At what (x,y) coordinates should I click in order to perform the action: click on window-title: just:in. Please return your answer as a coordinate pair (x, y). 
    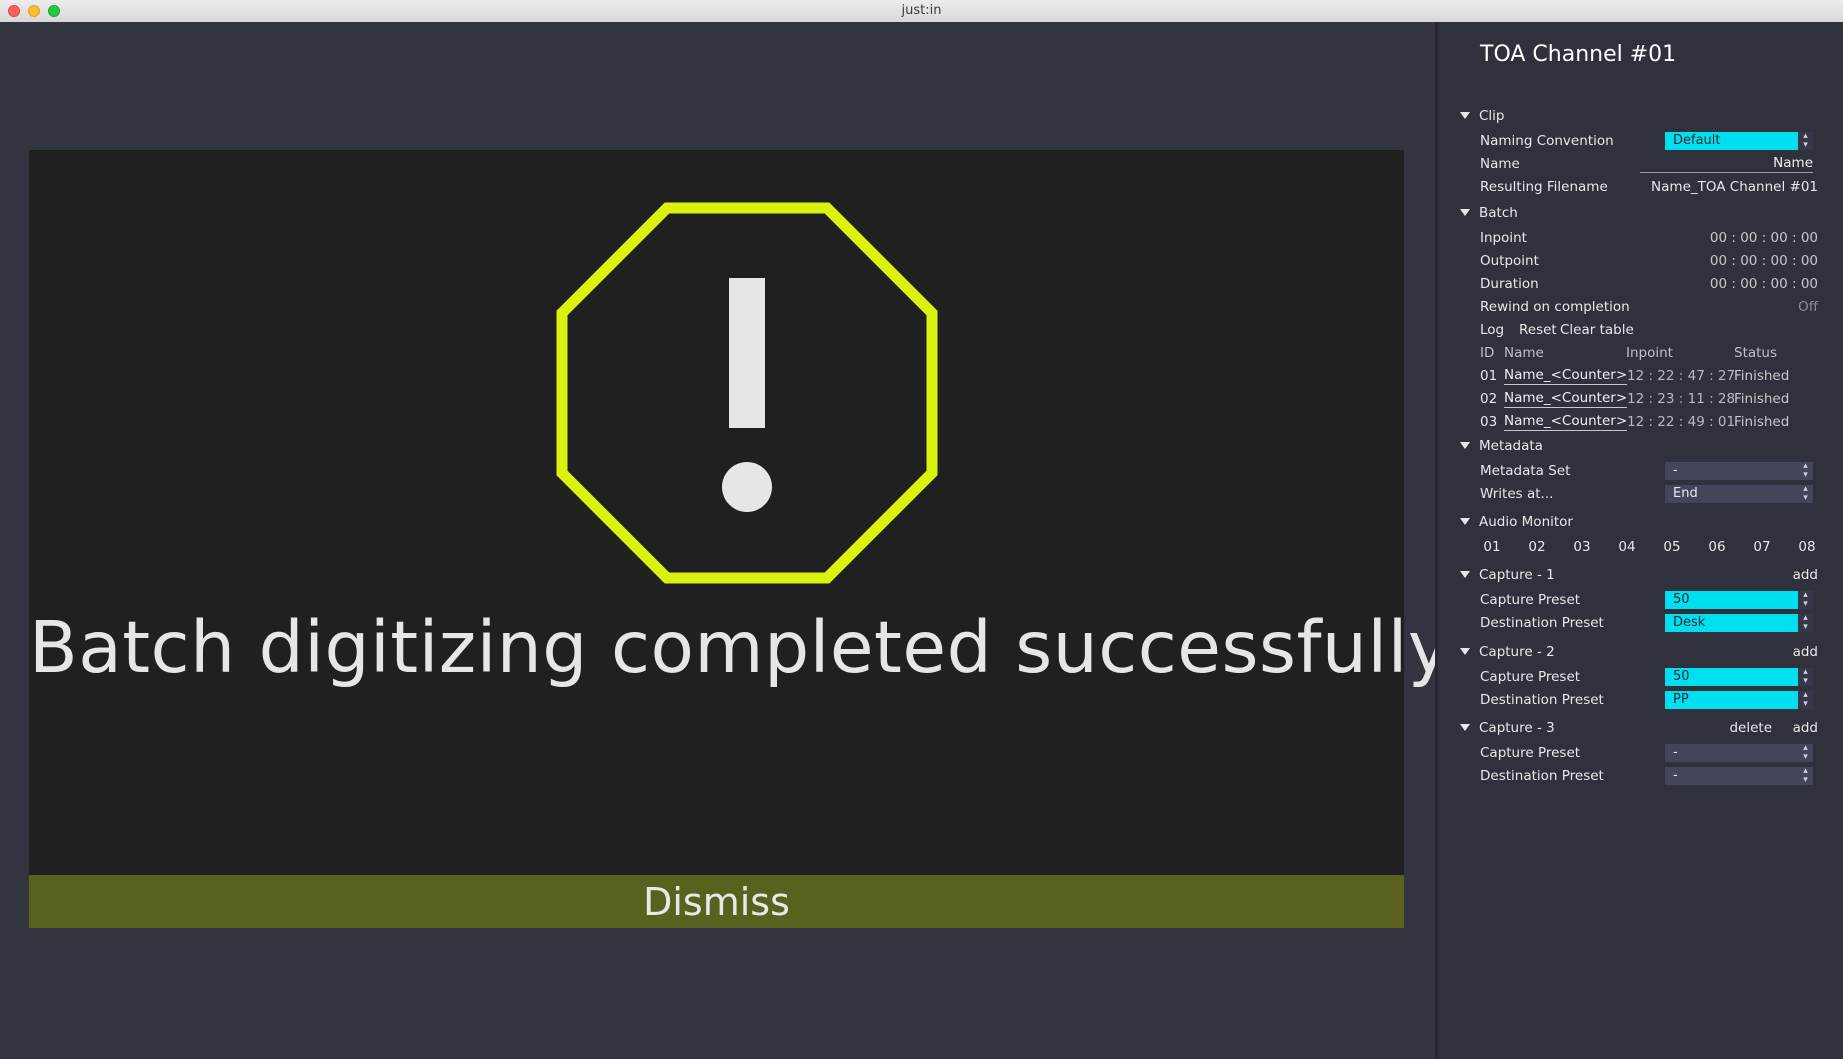
    Looking at the image, I should click on (921, 10).